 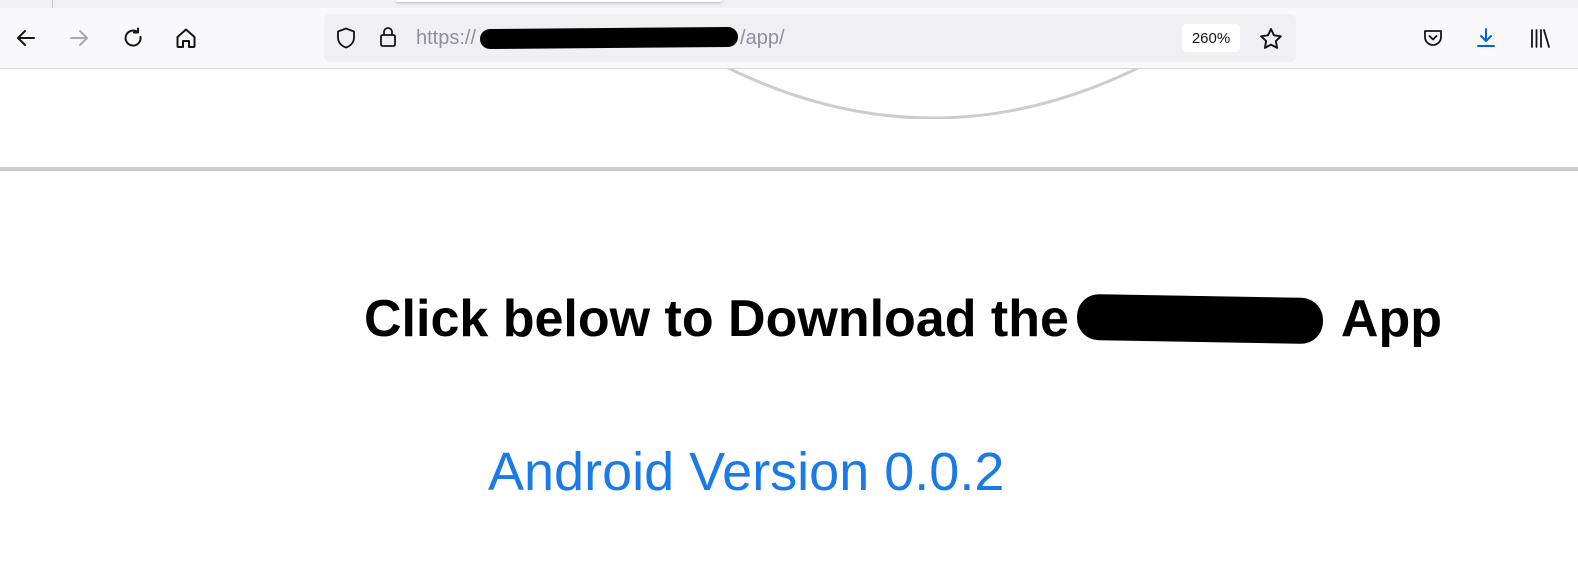 What do you see at coordinates (609, 38) in the screenshot?
I see `redacted-domain` at bounding box center [609, 38].